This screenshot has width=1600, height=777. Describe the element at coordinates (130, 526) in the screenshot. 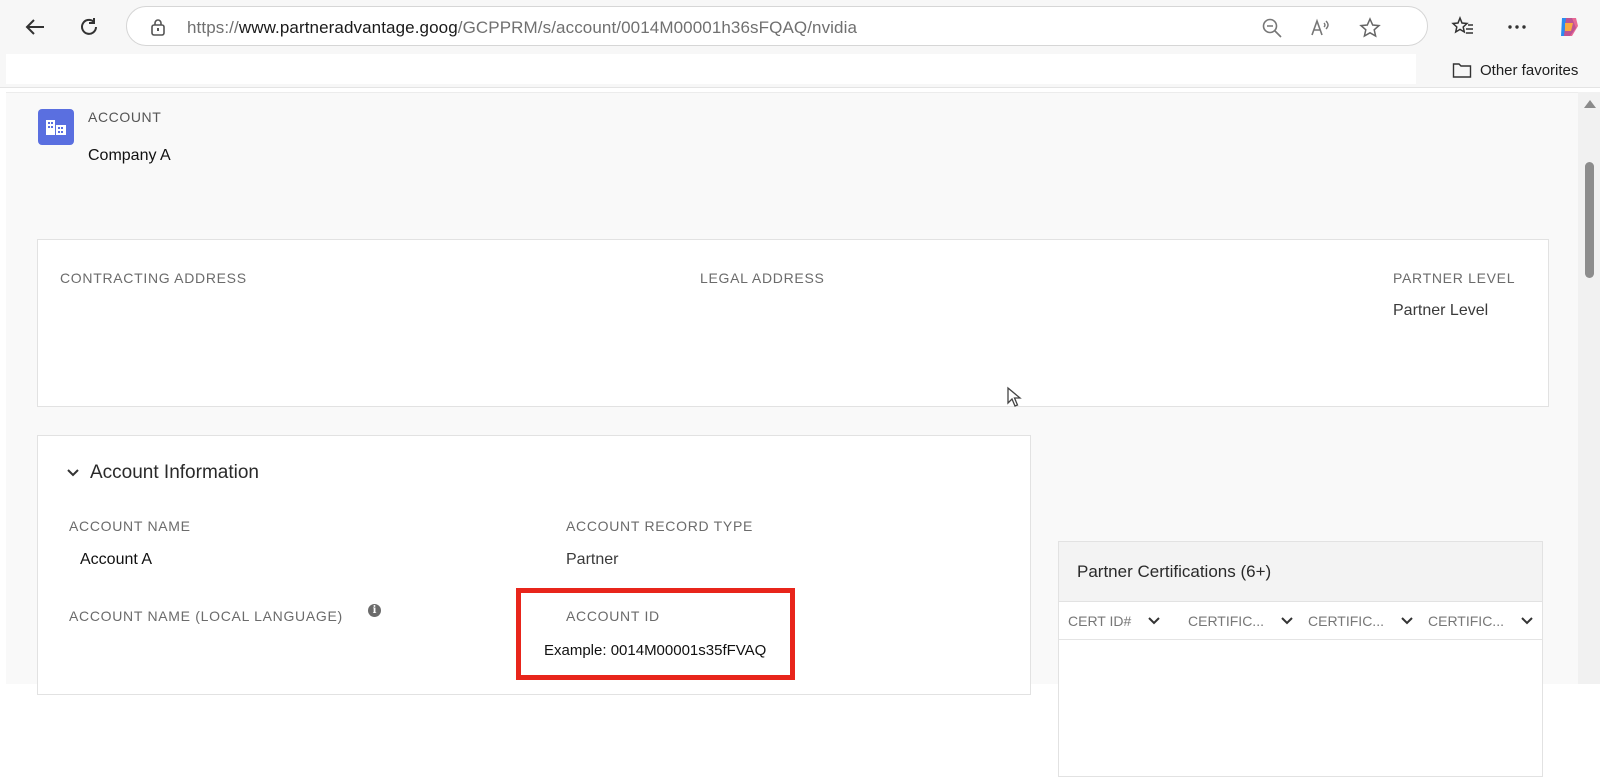

I see `account-name-label: ACCOUNT NAME` at that location.